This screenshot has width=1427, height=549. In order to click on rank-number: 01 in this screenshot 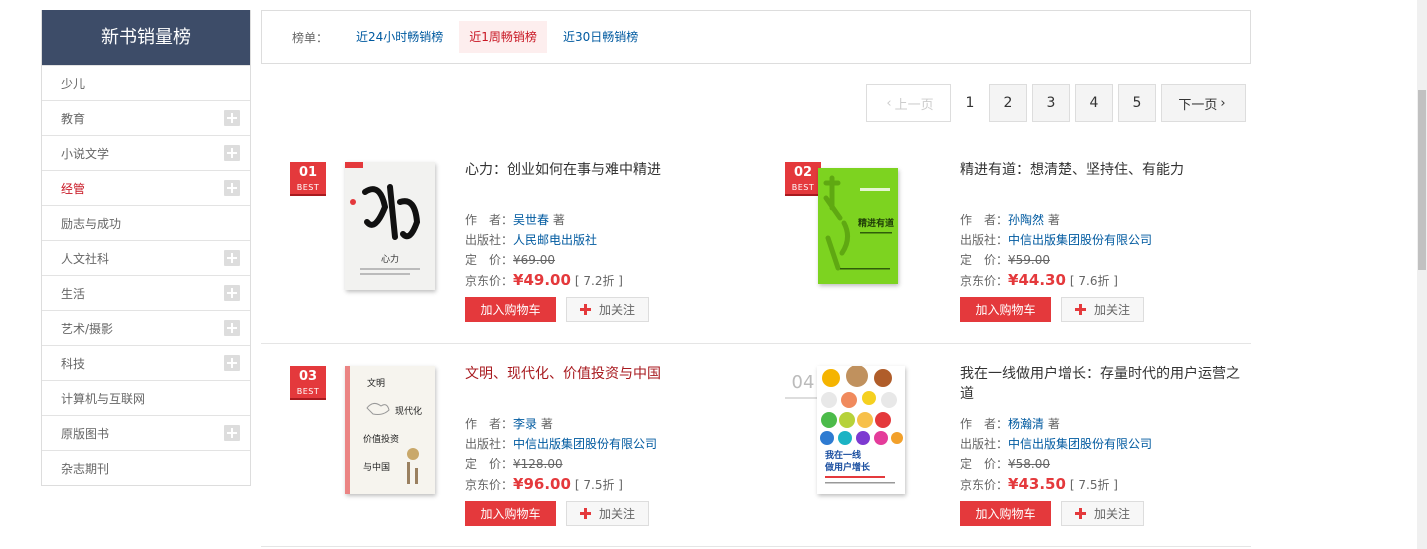, I will do `click(308, 172)`.